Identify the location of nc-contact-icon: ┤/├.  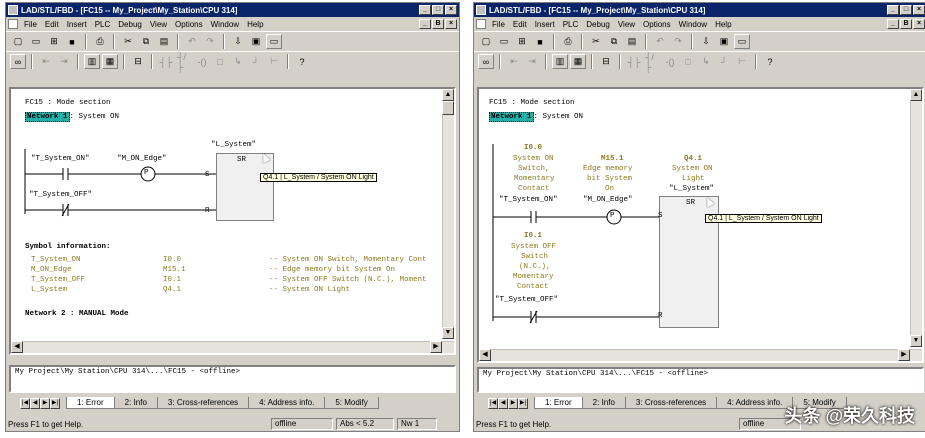
(652, 62).